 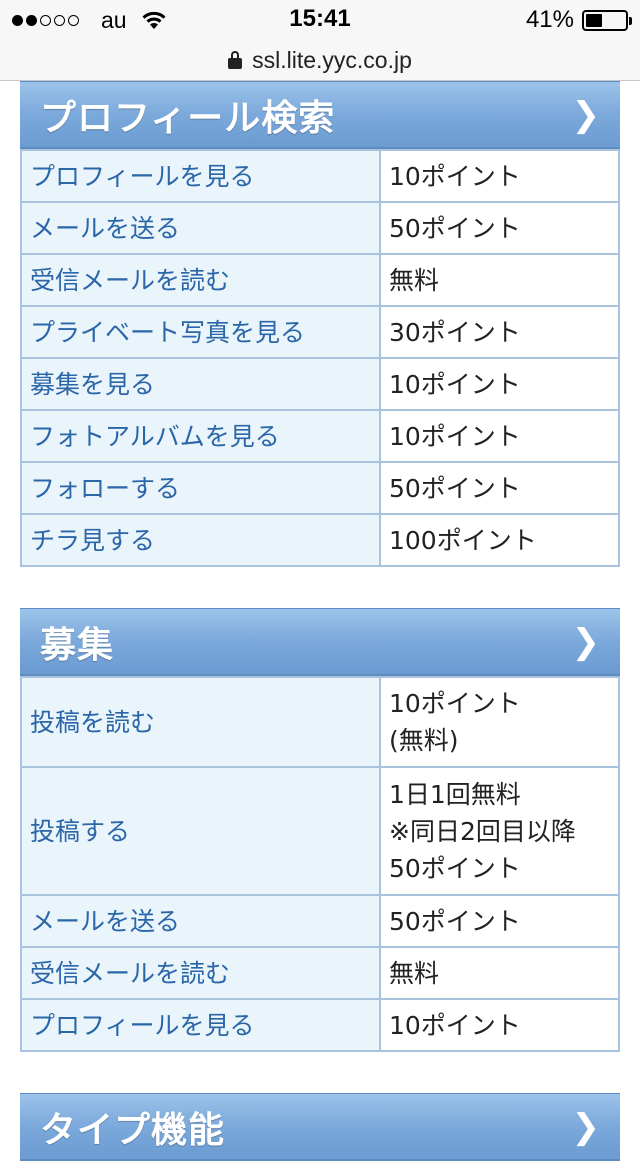 I want to click on lock-icon, so click(x=235, y=60).